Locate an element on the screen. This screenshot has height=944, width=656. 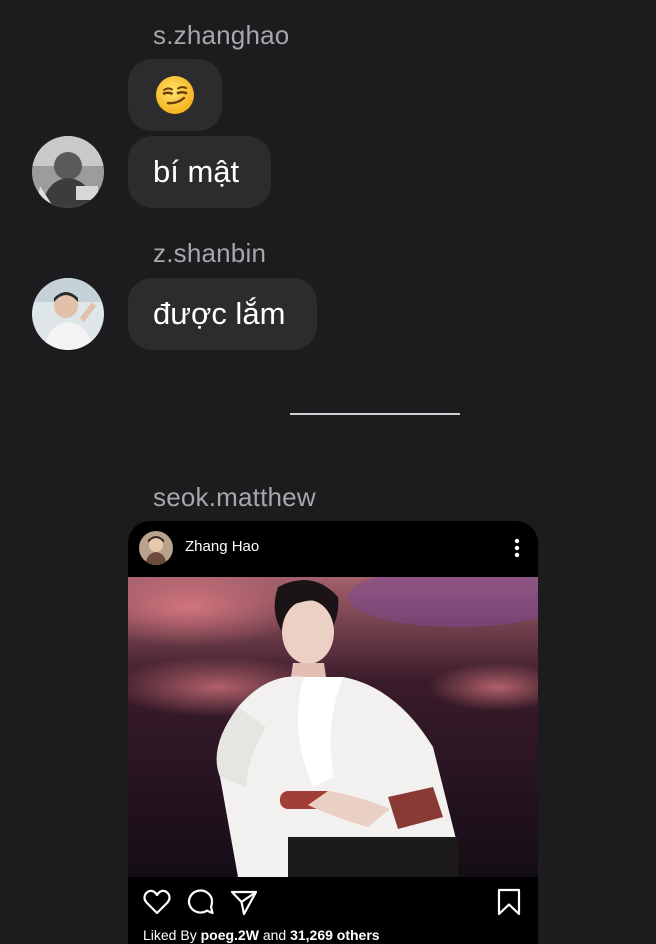
likes-summary: Liked By poeg.2W and 31,269 others is located at coordinates (261, 935).